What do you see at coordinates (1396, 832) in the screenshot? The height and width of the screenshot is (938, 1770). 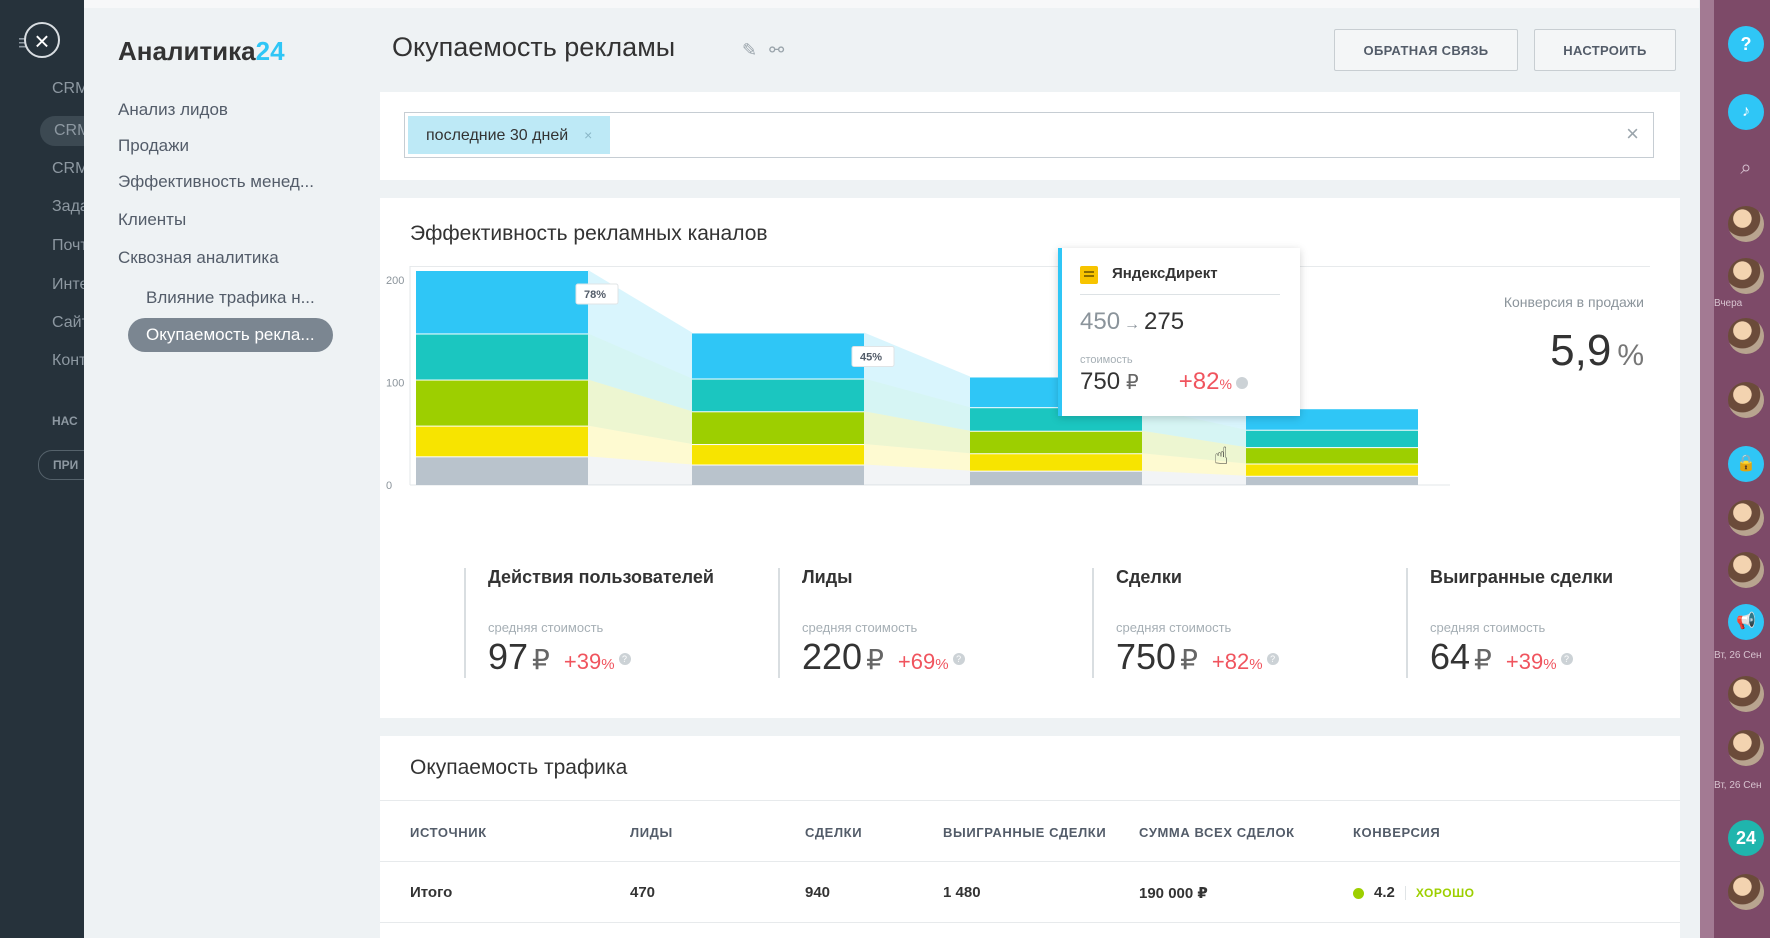 I see `column-header: КОНВЕРСИЯ` at bounding box center [1396, 832].